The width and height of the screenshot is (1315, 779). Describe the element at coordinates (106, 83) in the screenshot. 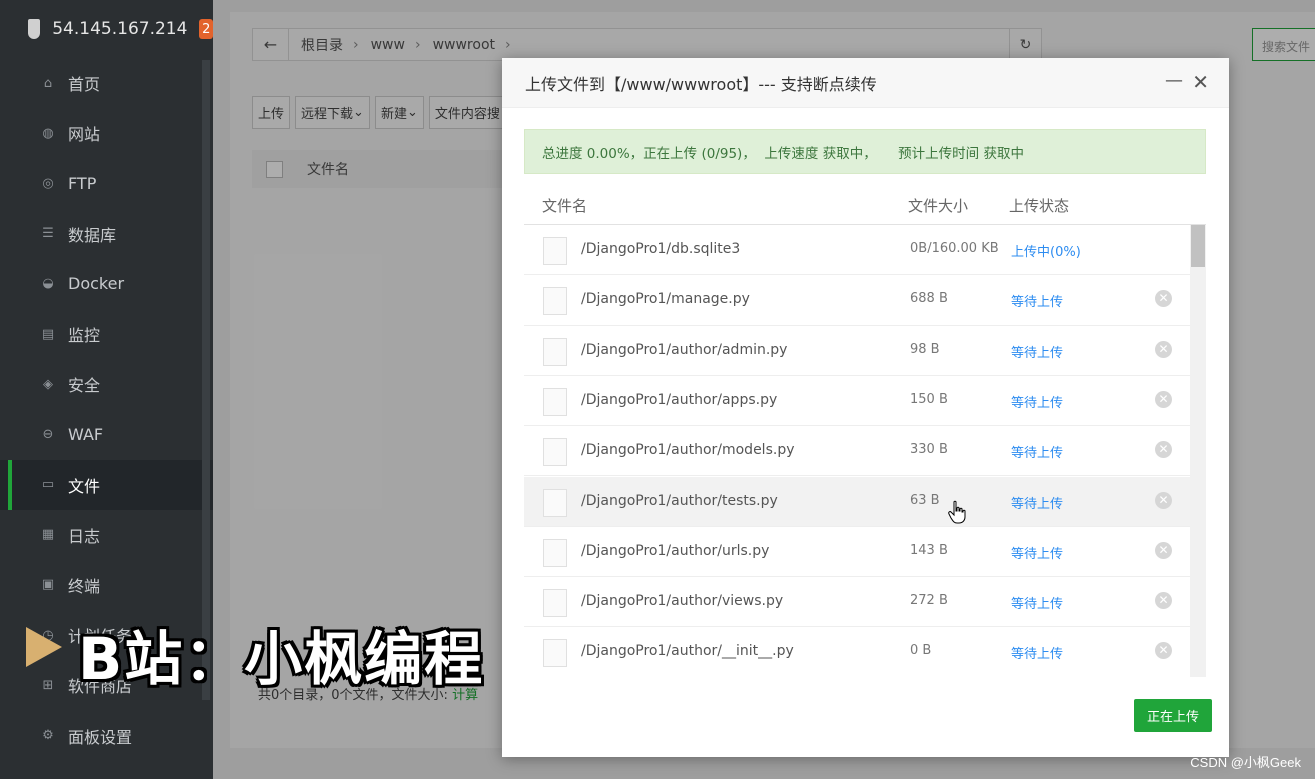

I see `sidebar-item-0: ⌂ 首页` at that location.